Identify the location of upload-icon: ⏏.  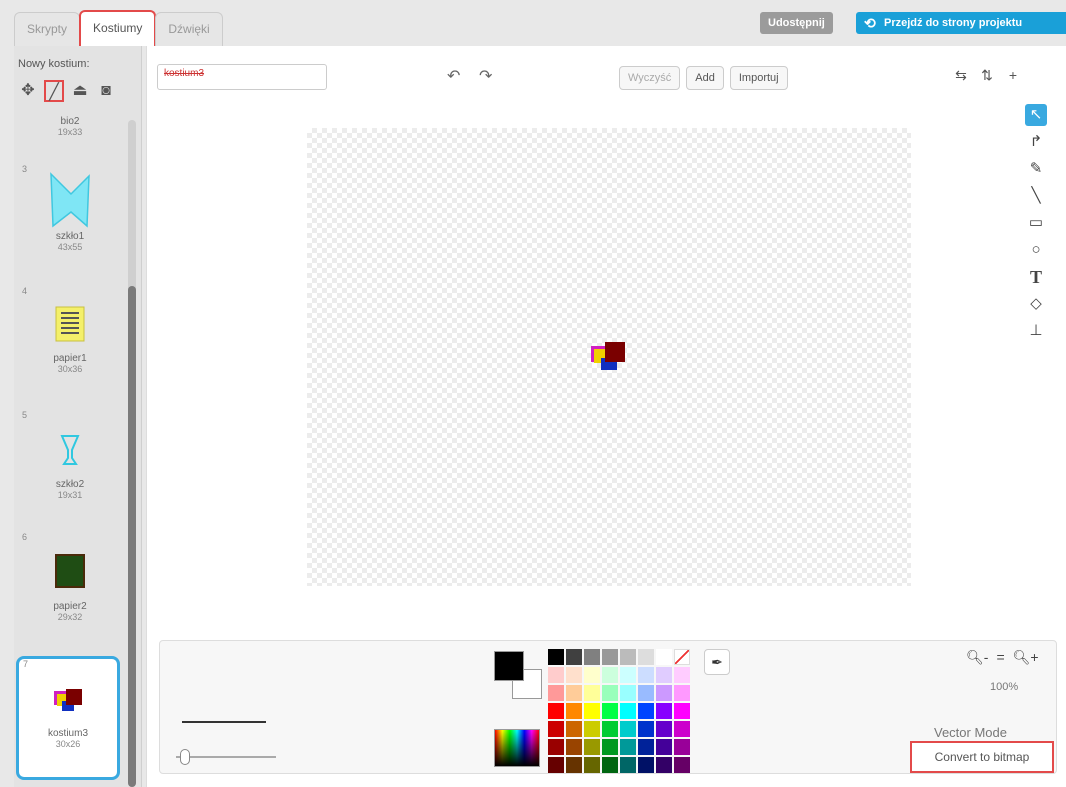
(80, 91).